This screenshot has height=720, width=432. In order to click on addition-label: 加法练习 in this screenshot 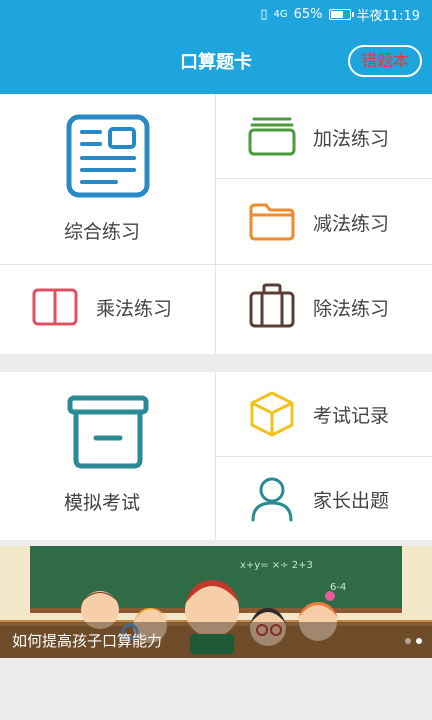, I will do `click(351, 139)`.